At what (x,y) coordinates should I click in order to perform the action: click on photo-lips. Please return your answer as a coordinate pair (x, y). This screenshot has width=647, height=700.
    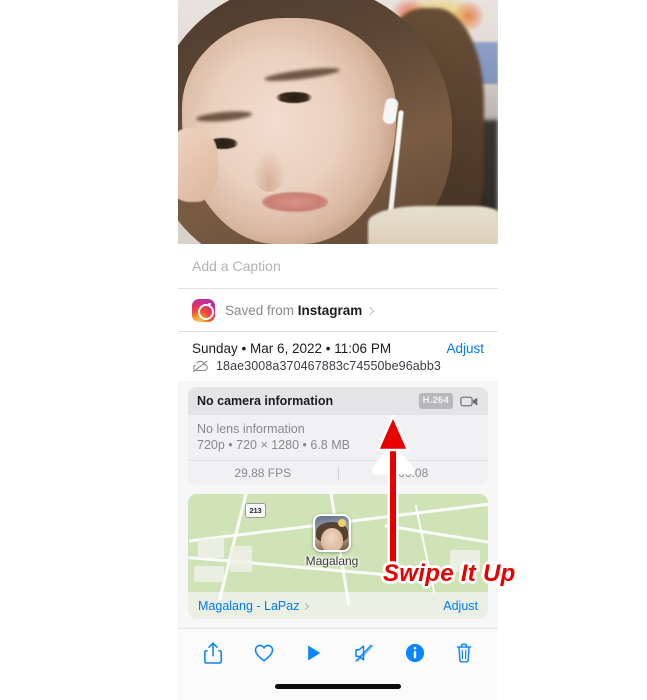
    Looking at the image, I should click on (295, 202).